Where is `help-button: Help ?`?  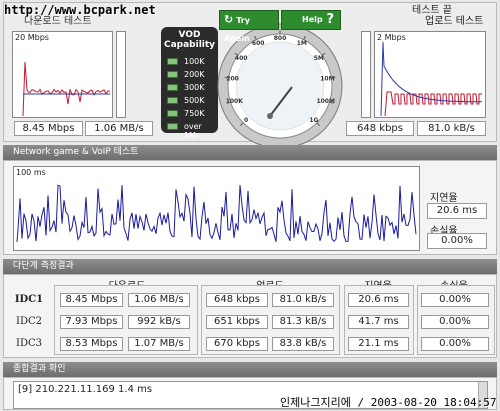
help-button: Help ? is located at coordinates (311, 20).